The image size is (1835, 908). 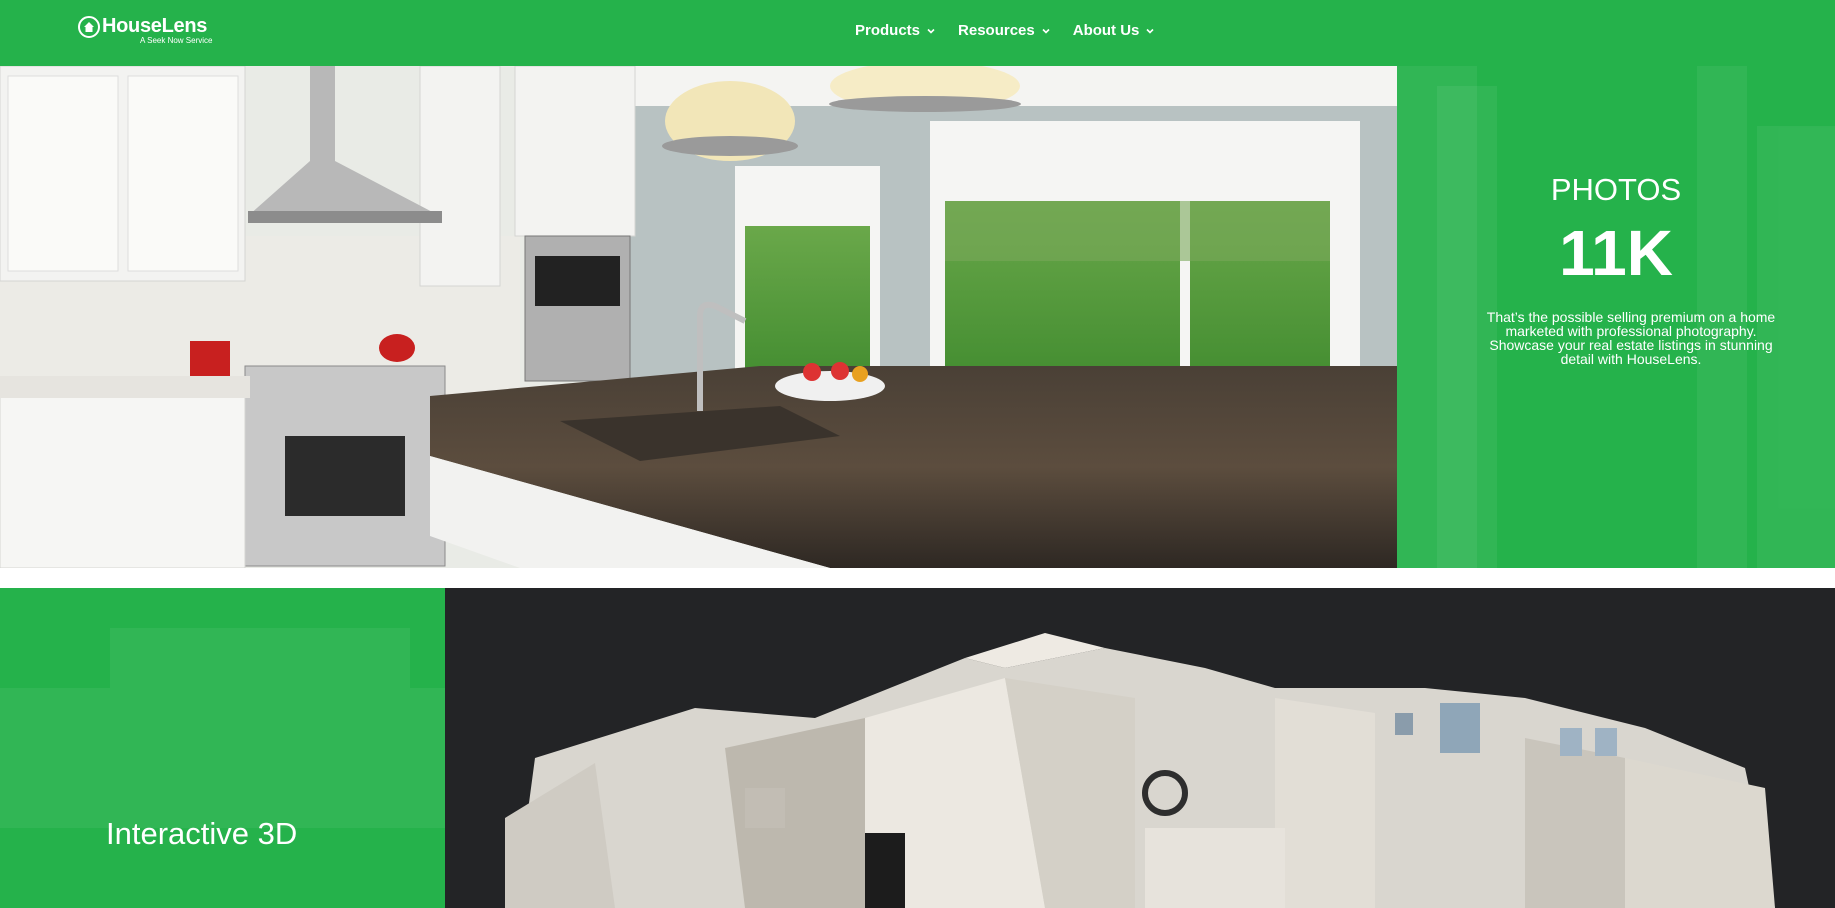 What do you see at coordinates (1616, 253) in the screenshot?
I see `photos-stat-value: 11K` at bounding box center [1616, 253].